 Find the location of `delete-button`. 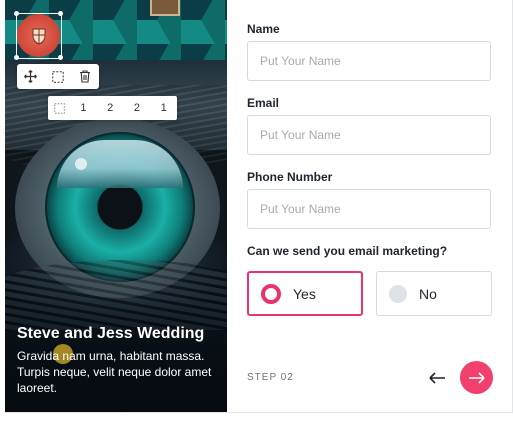

delete-button is located at coordinates (85, 77).